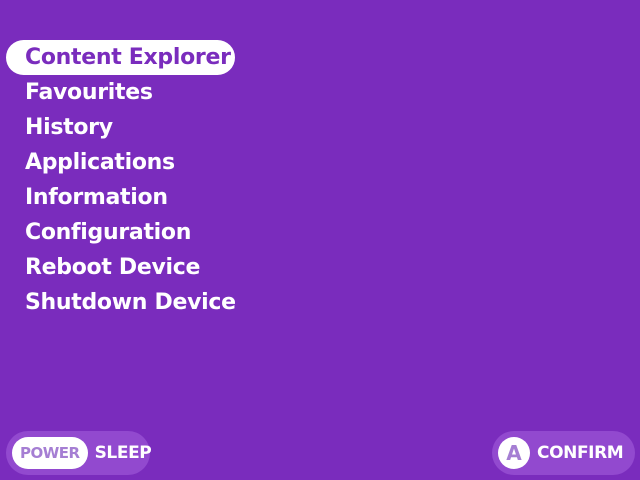 Image resolution: width=640 pixels, height=480 pixels. I want to click on menu-item-configuration: Configuration, so click(126, 232).